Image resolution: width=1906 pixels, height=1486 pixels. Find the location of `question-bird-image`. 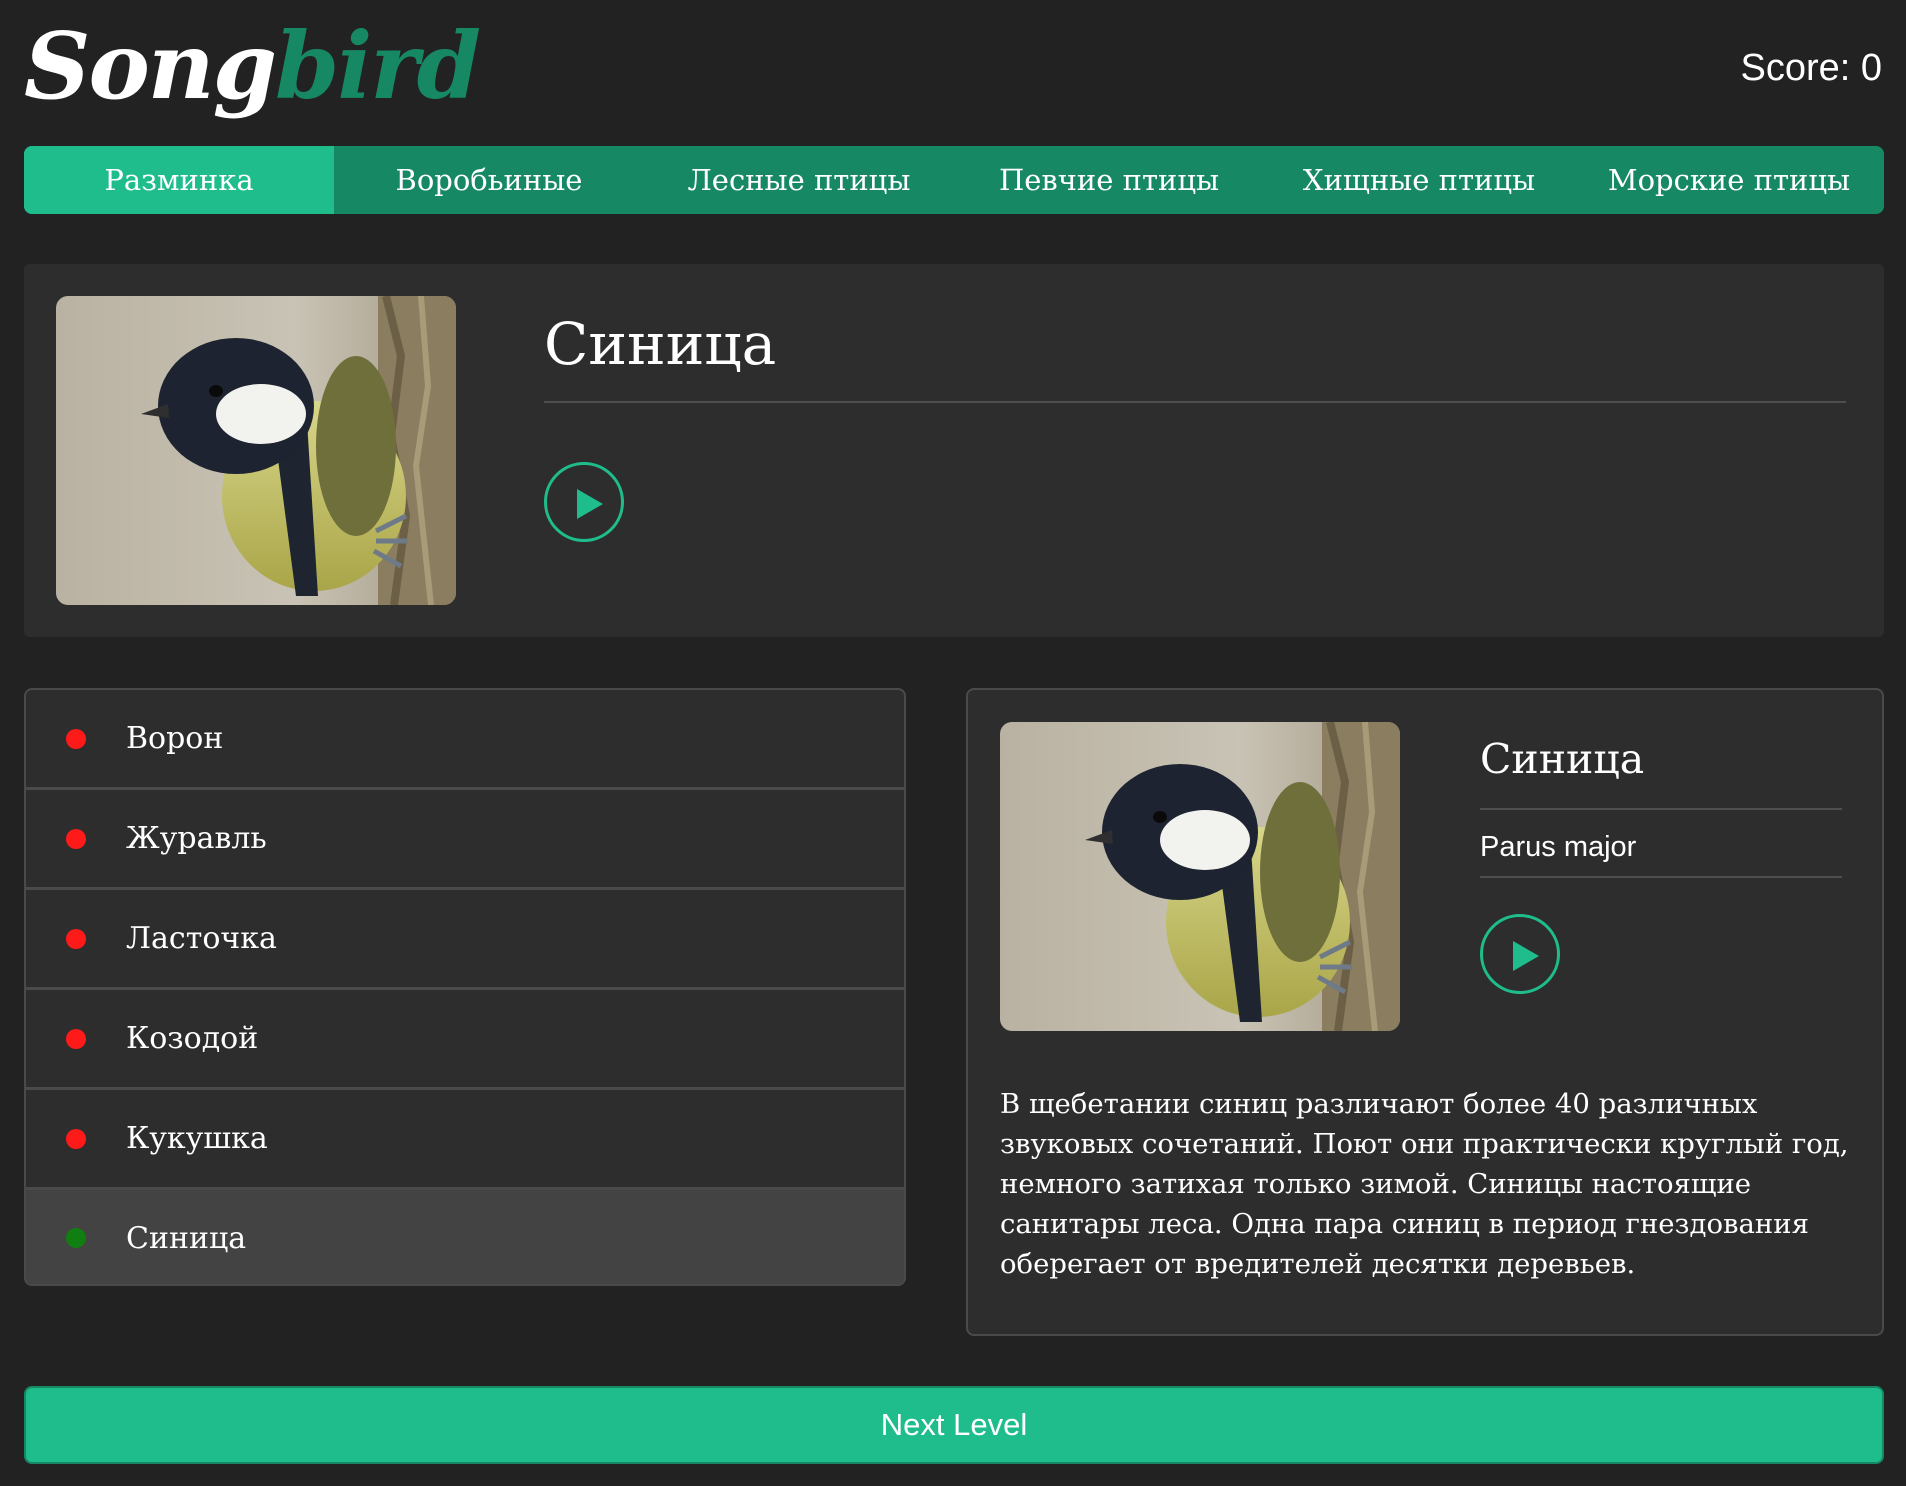

question-bird-image is located at coordinates (256, 450).